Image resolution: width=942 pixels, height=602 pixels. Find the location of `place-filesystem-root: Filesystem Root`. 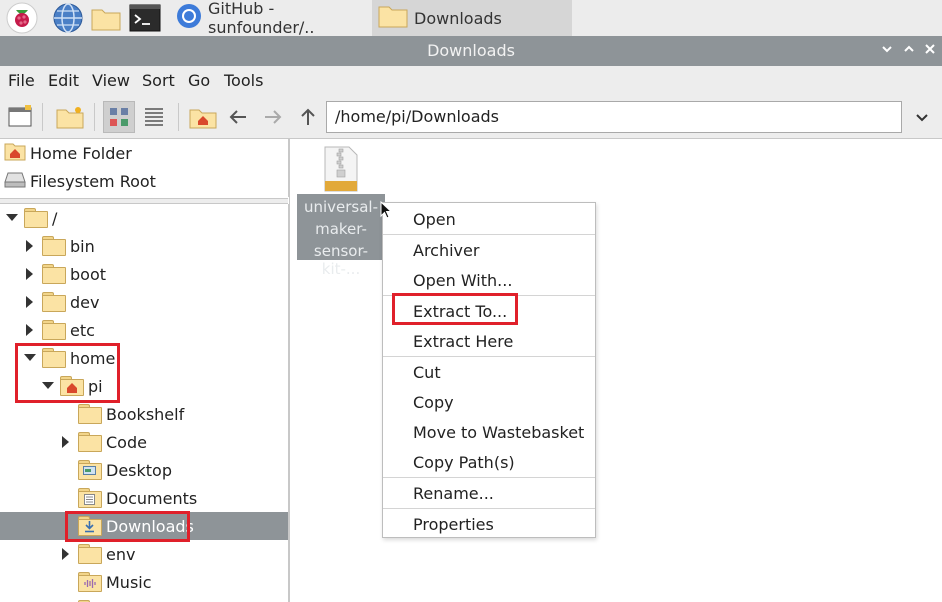

place-filesystem-root: Filesystem Root is located at coordinates (80, 181).